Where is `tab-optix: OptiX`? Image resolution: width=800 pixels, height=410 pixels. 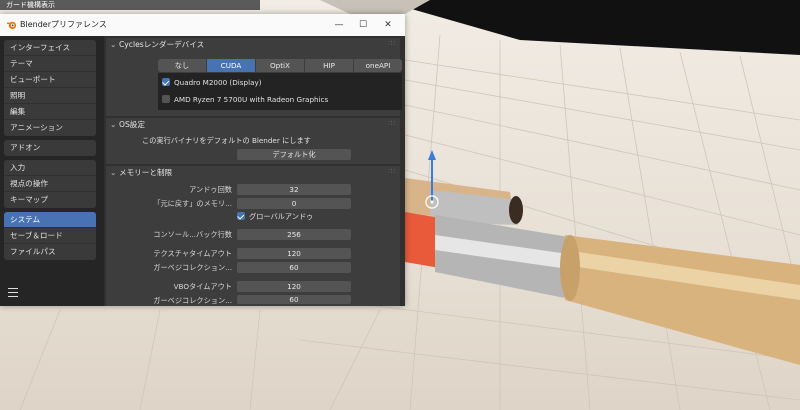 tab-optix: OptiX is located at coordinates (280, 65).